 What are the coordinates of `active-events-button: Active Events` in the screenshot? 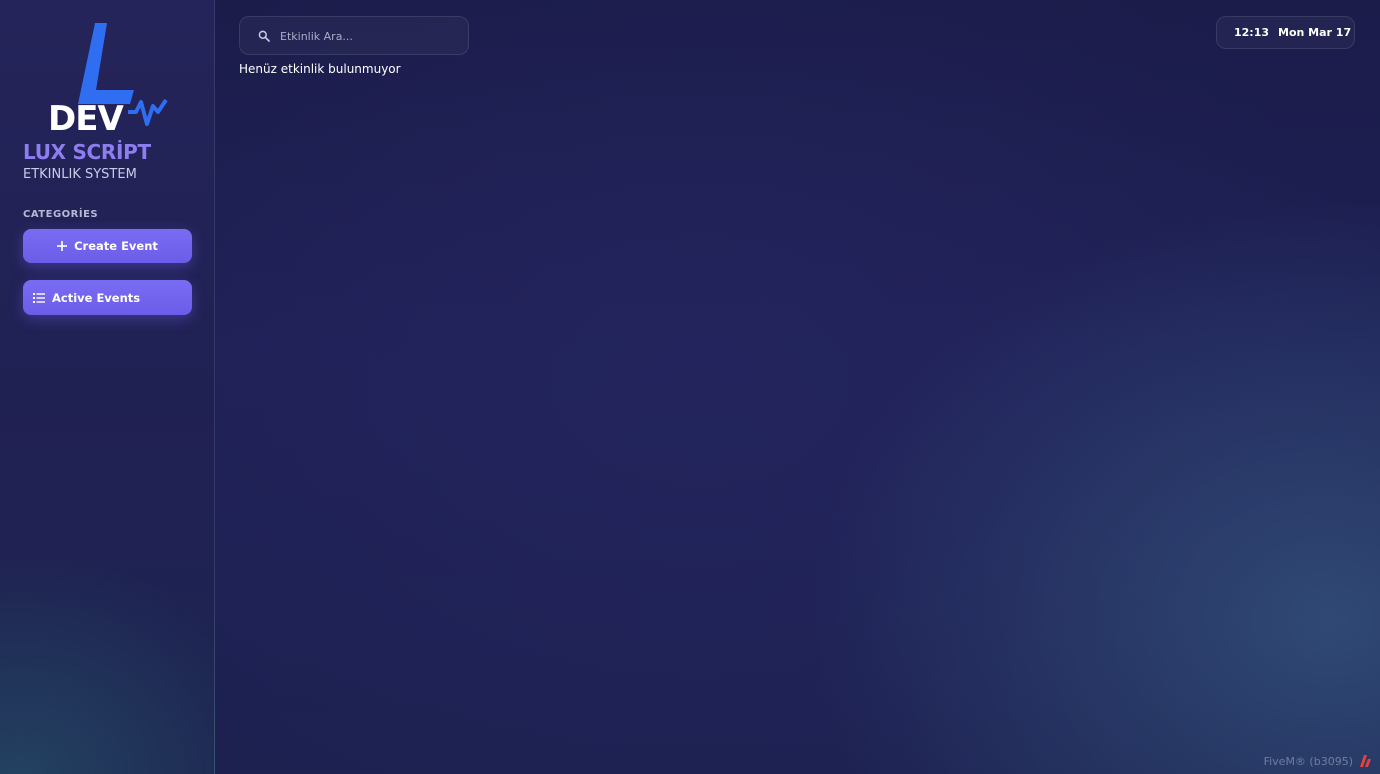 It's located at (107, 297).